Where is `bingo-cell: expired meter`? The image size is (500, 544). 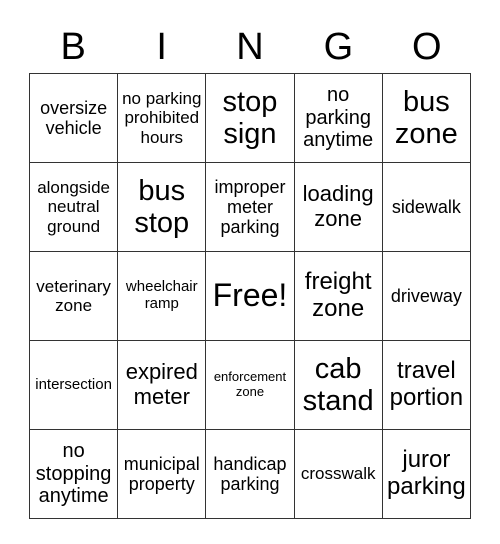 bingo-cell: expired meter is located at coordinates (162, 385).